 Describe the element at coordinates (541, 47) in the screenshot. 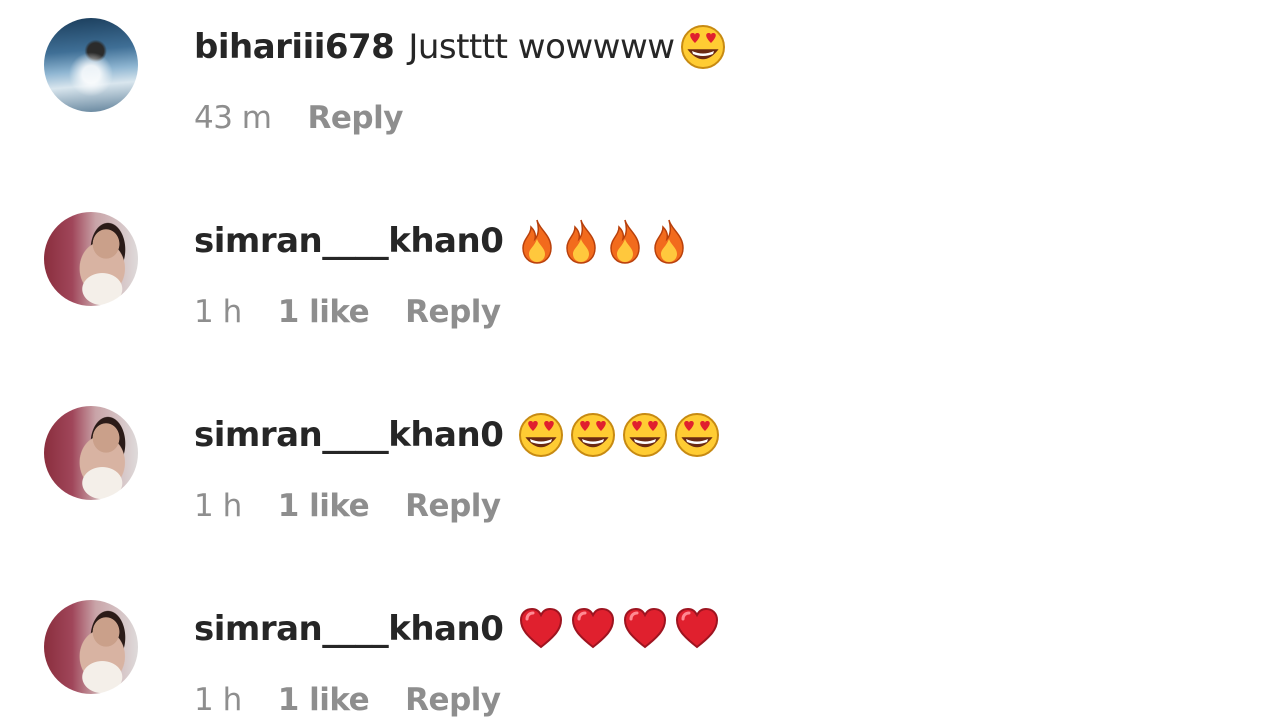

I see `comment-text: Justttt wowwww` at that location.